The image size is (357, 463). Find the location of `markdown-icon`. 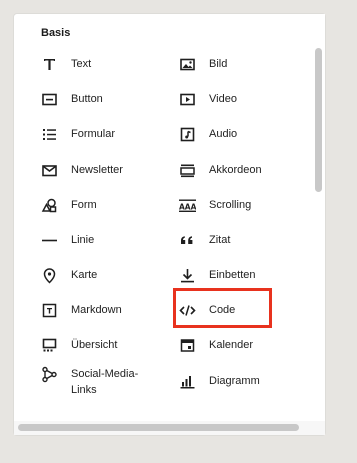

markdown-icon is located at coordinates (49, 310).